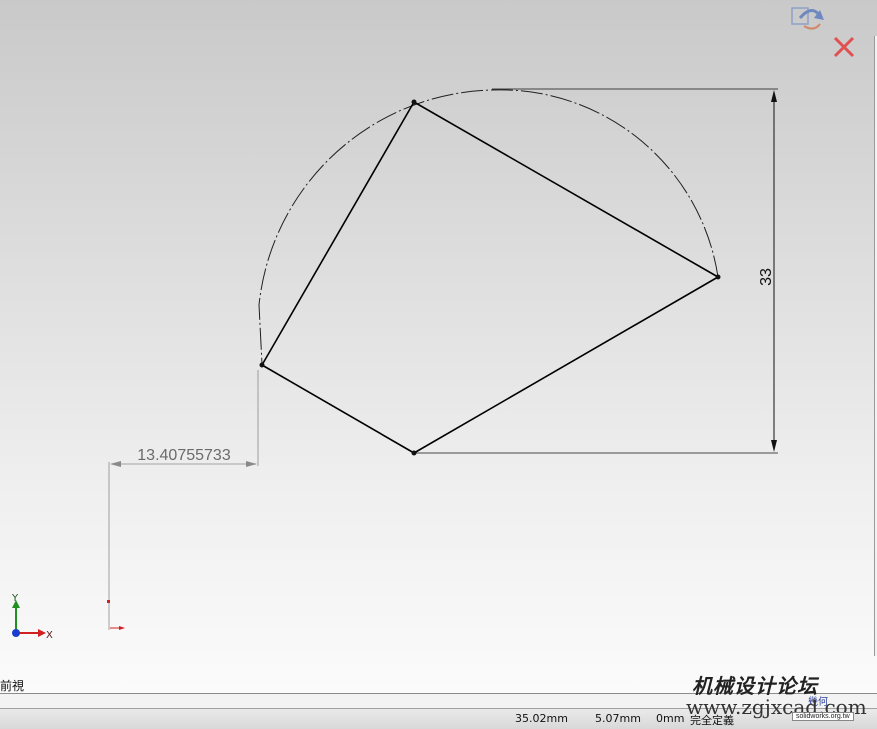  I want to click on status-y-coord: 5.07mm, so click(618, 718).